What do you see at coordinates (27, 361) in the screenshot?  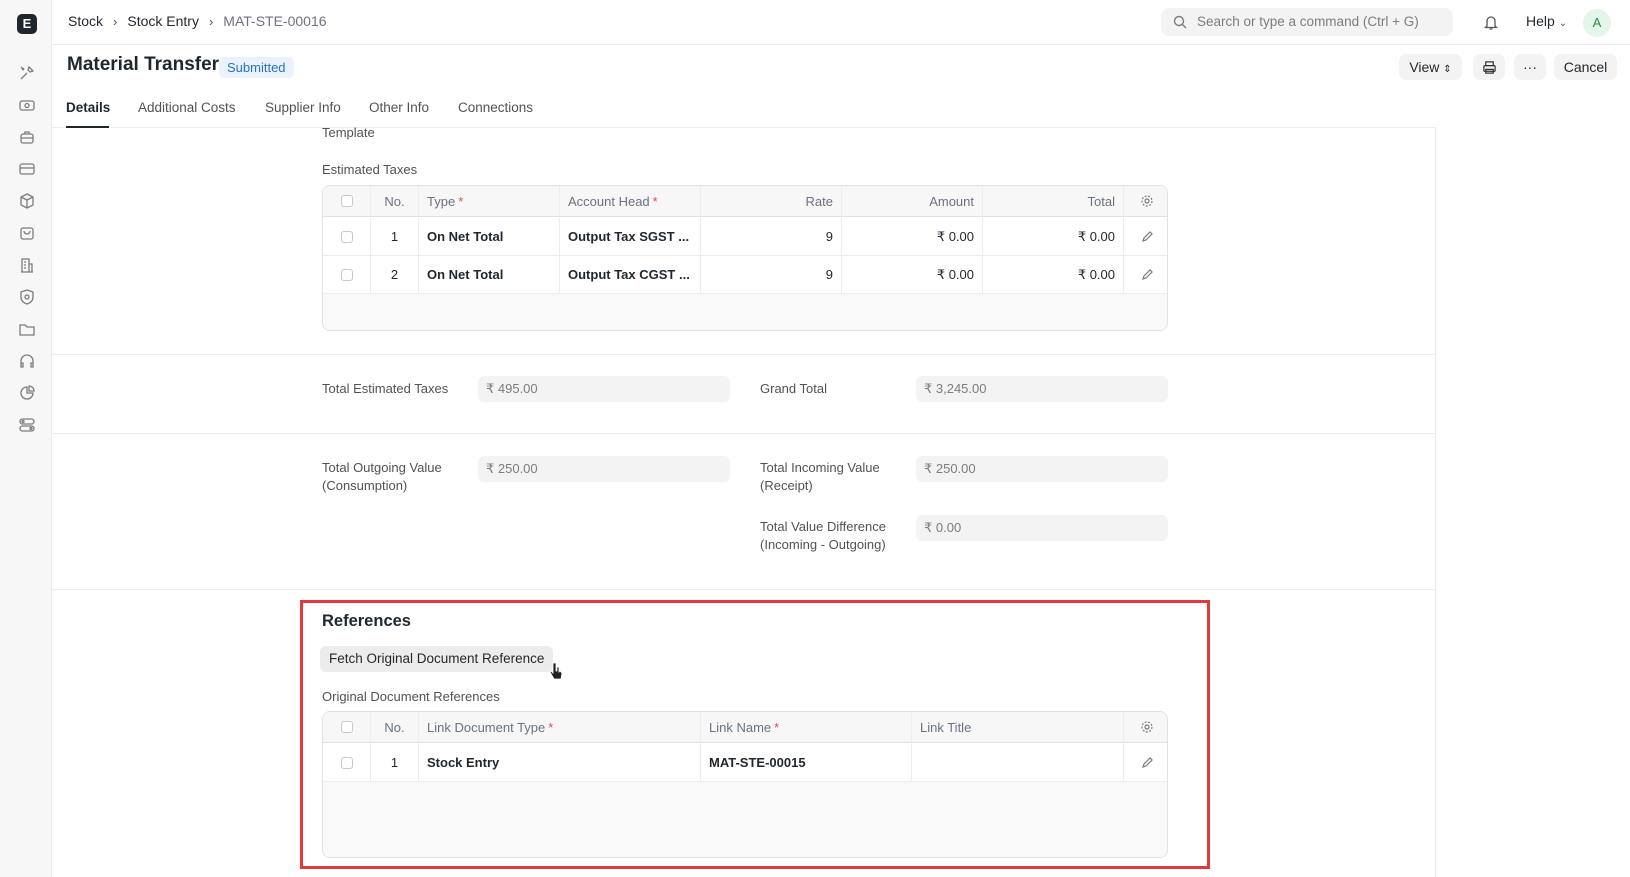 I see `headset-icon` at bounding box center [27, 361].